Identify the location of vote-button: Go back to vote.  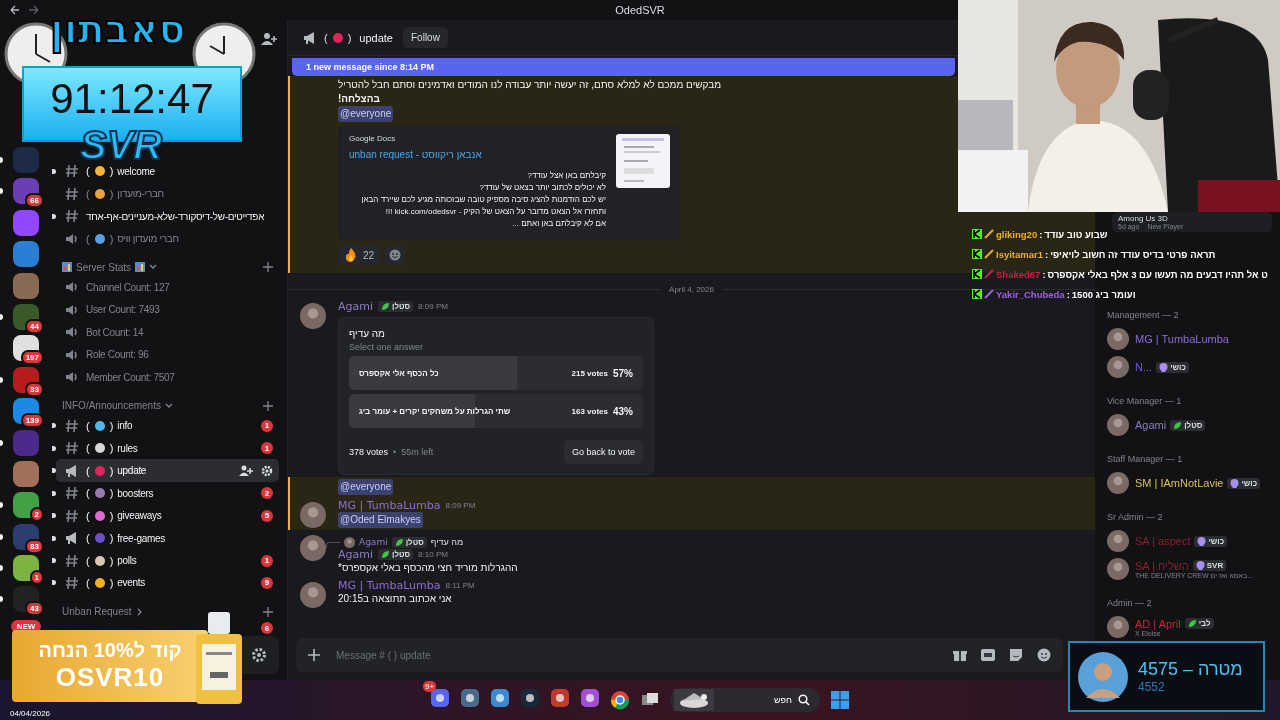
(603, 452).